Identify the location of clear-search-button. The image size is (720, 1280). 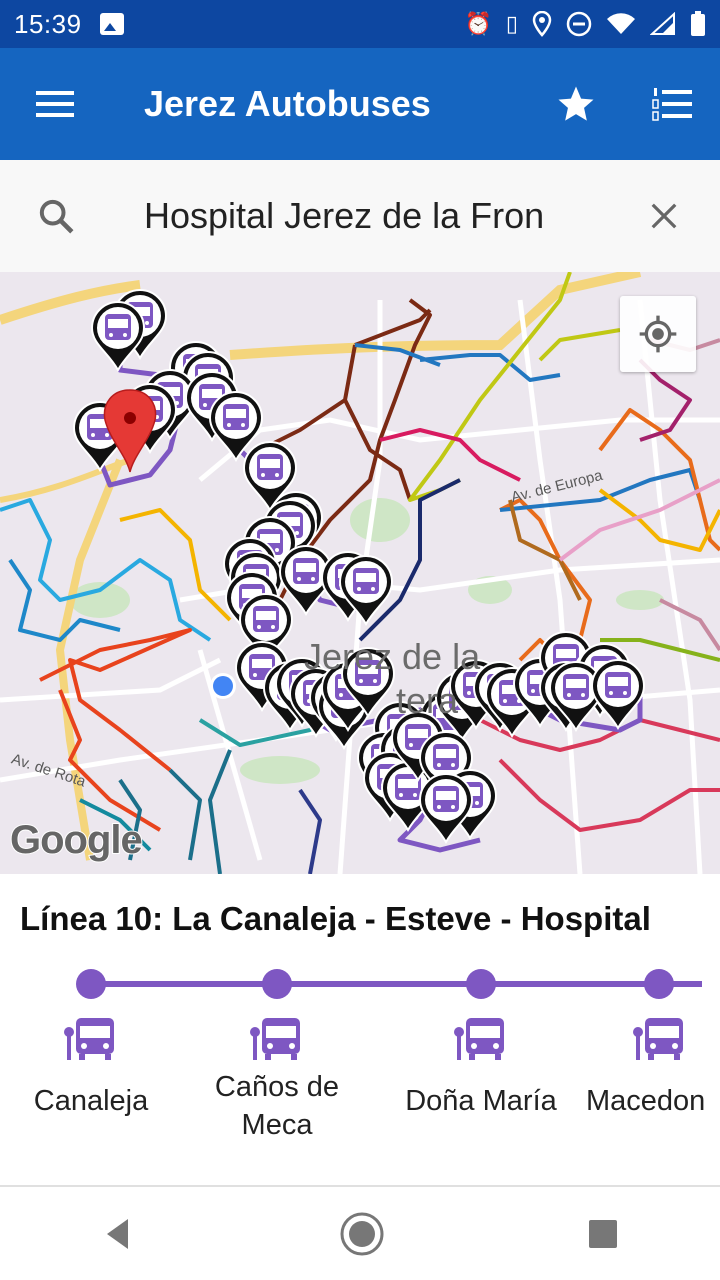
(664, 216).